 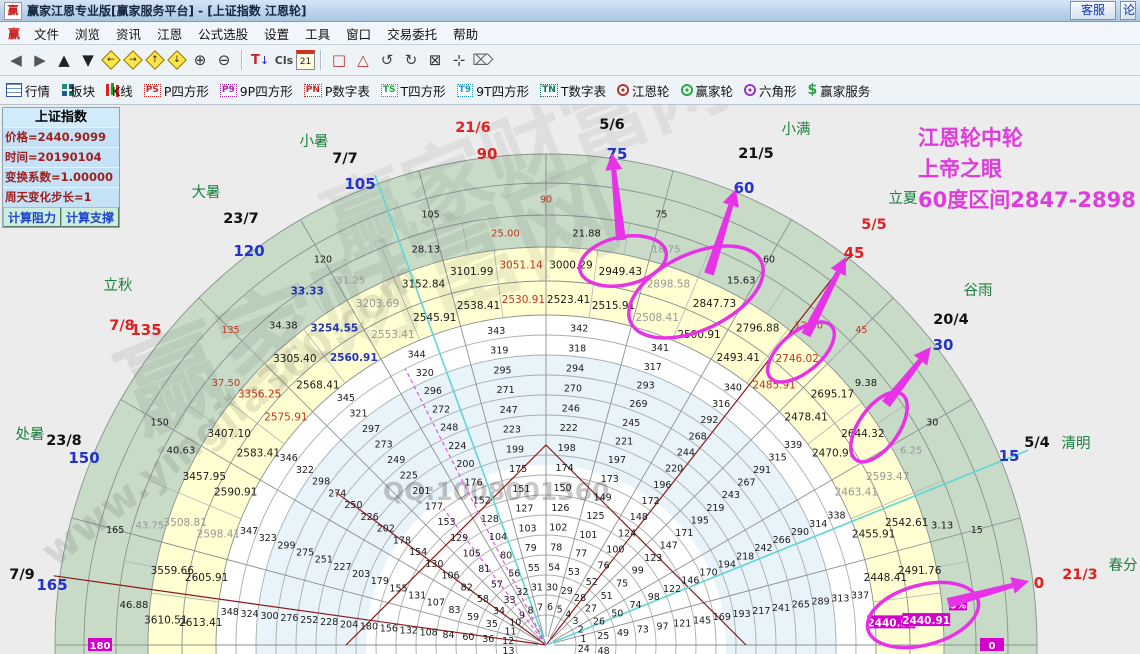 What do you see at coordinates (496, 331) in the screenshot?
I see `spiral-number: 343` at bounding box center [496, 331].